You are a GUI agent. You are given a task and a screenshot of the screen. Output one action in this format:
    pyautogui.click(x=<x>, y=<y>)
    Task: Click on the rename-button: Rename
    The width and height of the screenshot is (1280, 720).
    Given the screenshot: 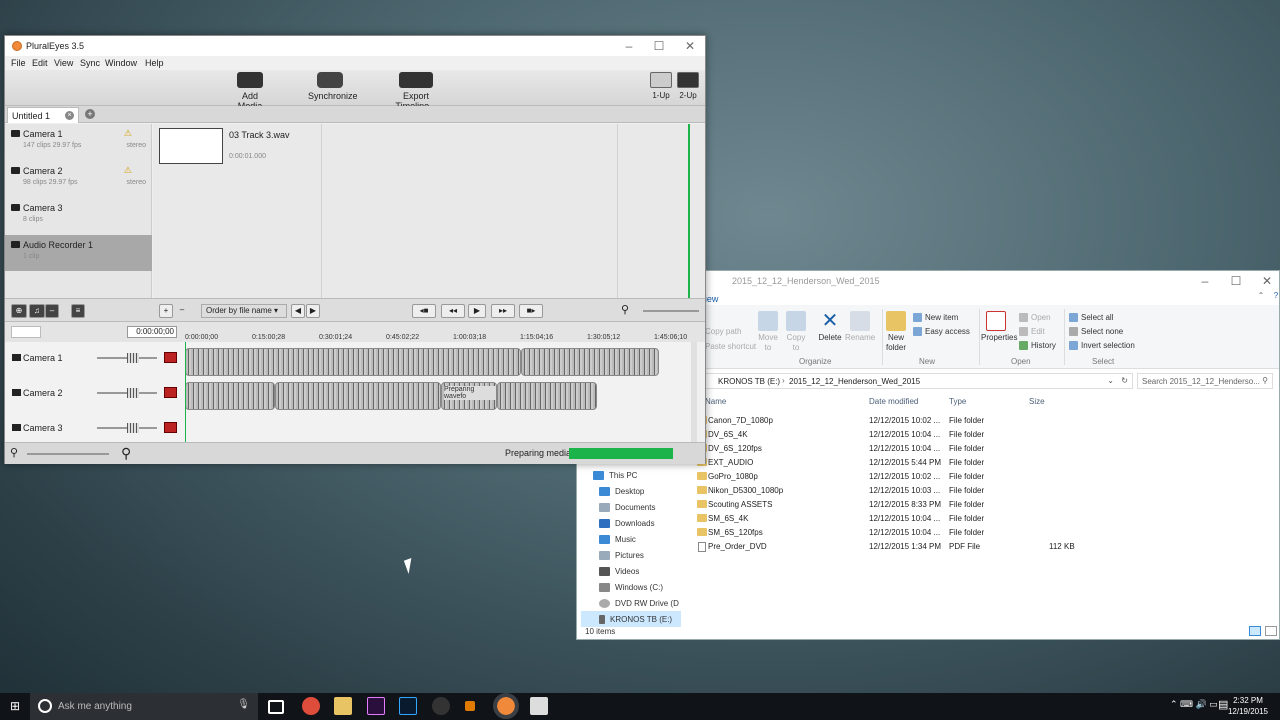 What is the action you would take?
    pyautogui.click(x=860, y=327)
    